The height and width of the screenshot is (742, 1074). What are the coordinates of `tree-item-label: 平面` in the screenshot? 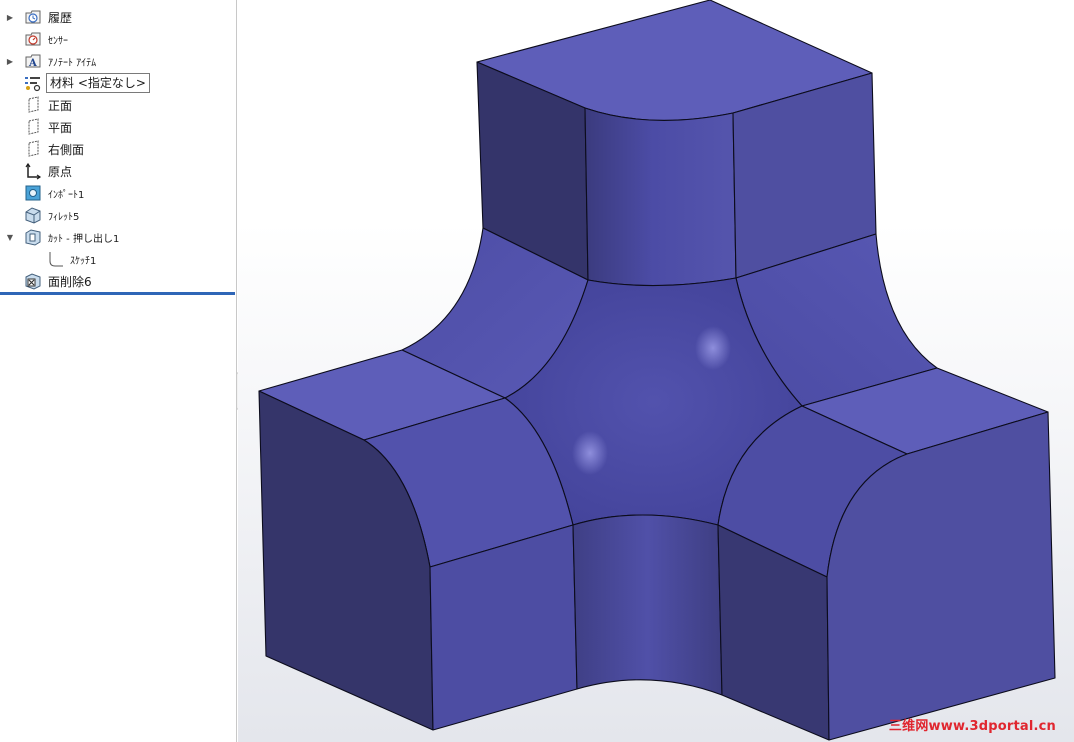 It's located at (60, 127).